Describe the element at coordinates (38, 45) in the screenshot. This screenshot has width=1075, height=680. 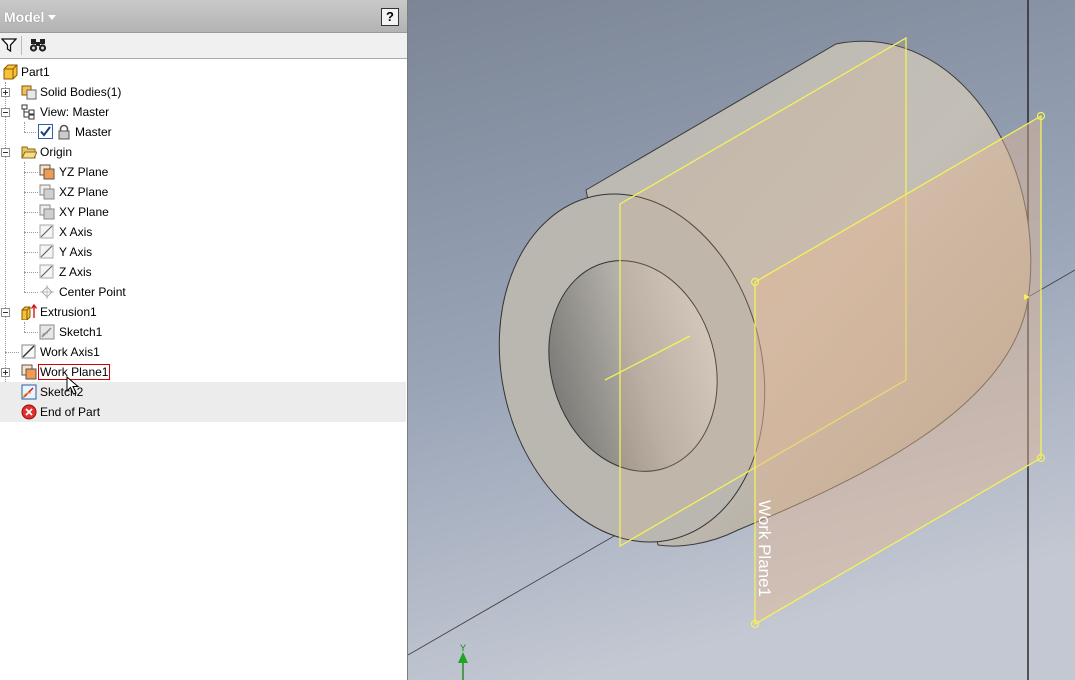
I see `binoculars-icon` at that location.